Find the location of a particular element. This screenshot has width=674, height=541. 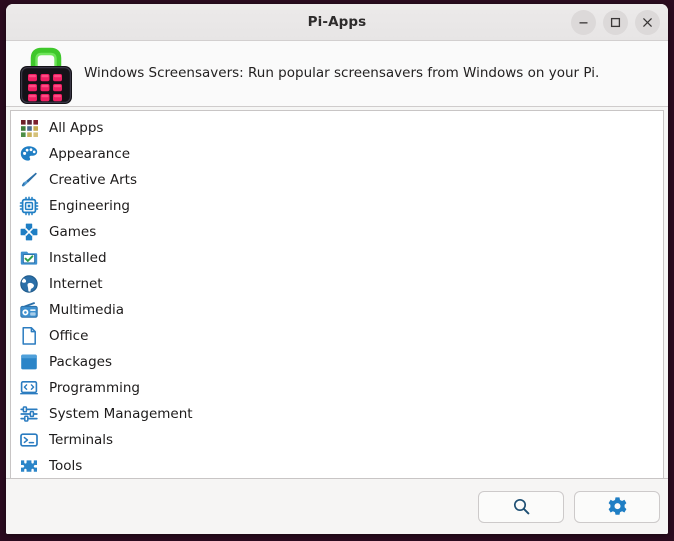

minimize-button is located at coordinates (583, 22).